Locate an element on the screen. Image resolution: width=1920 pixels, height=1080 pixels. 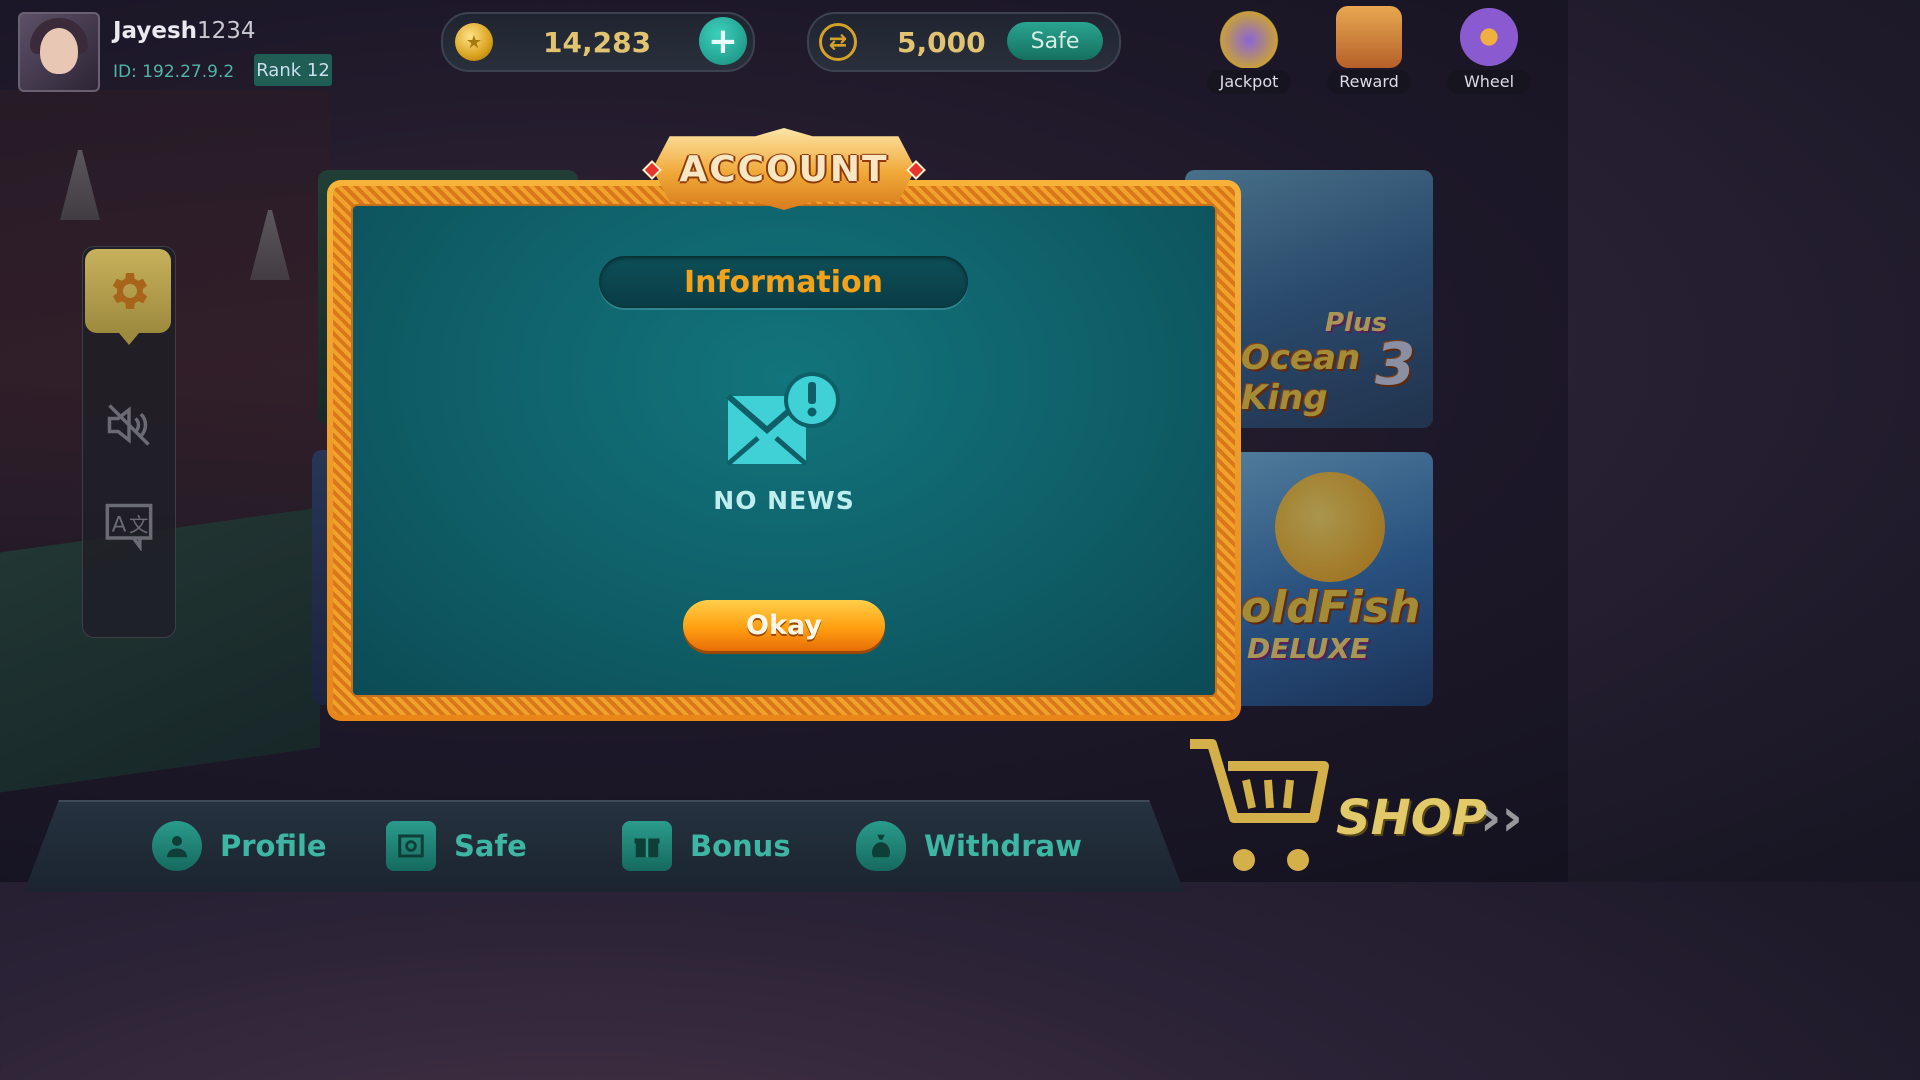
nav-profile: Profile is located at coordinates (239, 846).